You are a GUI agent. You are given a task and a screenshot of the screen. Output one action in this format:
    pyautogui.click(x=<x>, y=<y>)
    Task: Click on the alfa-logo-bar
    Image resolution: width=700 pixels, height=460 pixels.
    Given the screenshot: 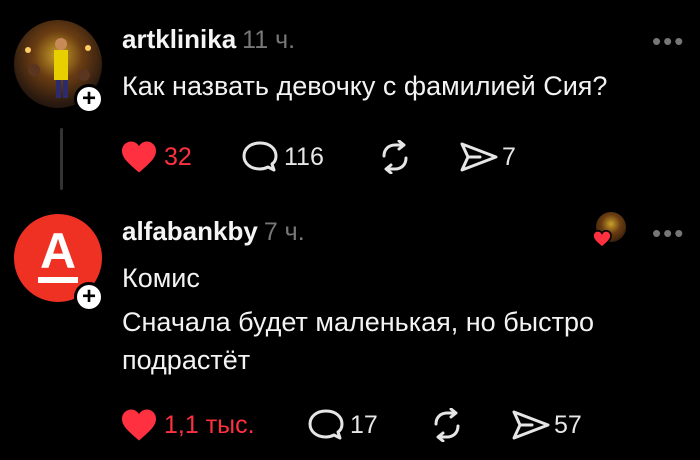 What is the action you would take?
    pyautogui.click(x=58, y=280)
    